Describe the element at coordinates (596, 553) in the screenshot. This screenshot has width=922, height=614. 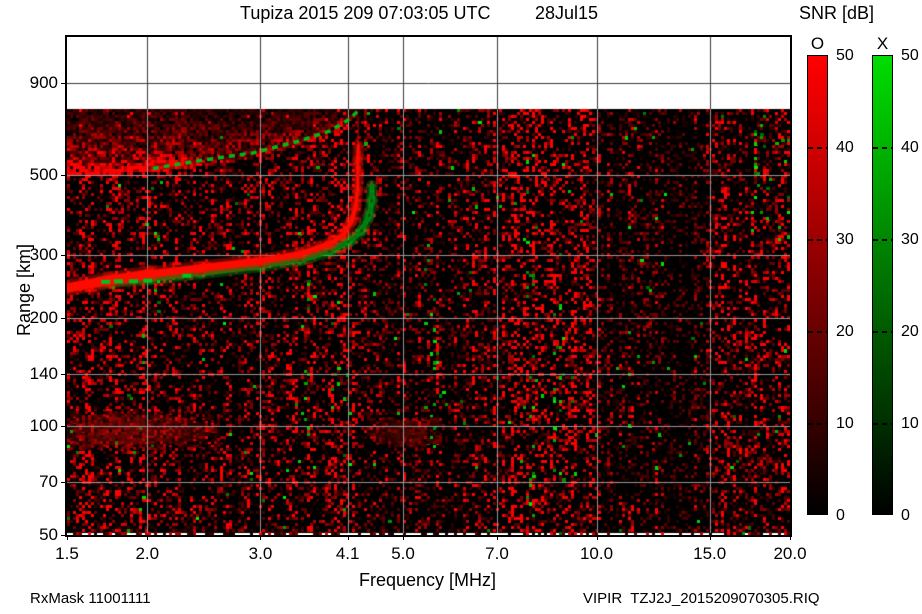
I see `x-tick-label: 10.0` at that location.